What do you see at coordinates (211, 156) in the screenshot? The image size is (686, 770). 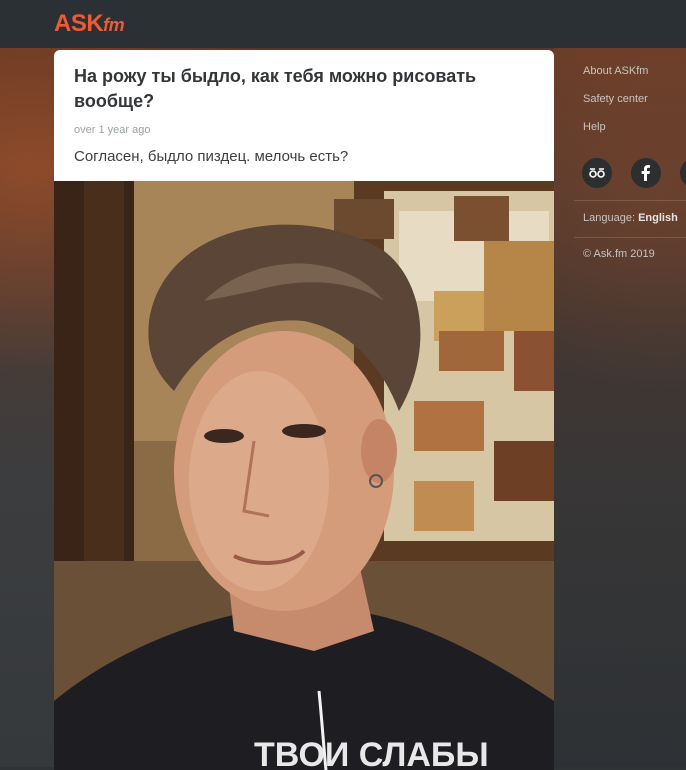 I see `answer-text: Согласен, быдло пиздец. мелочь есть?` at bounding box center [211, 156].